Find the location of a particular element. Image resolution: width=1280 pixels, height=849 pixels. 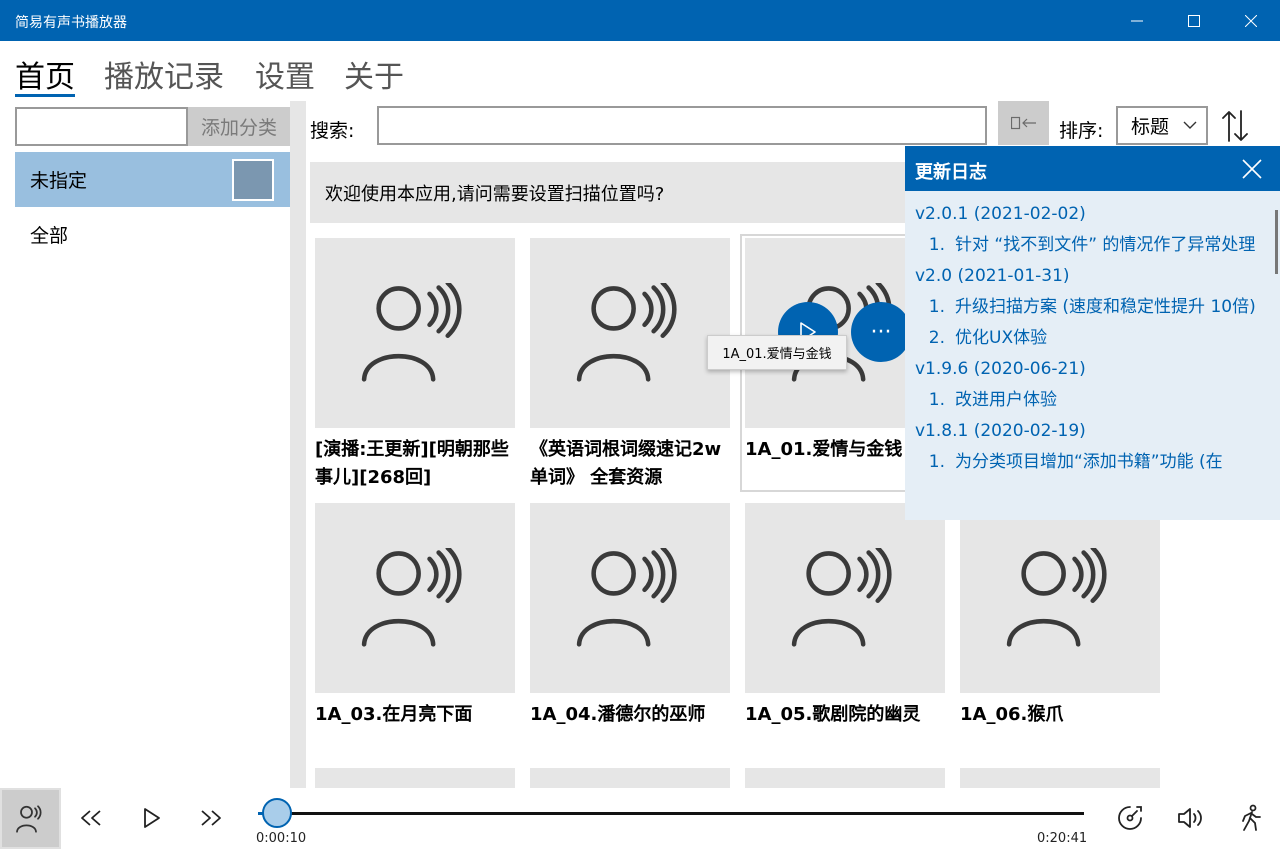

close-button is located at coordinates (1250, 20).